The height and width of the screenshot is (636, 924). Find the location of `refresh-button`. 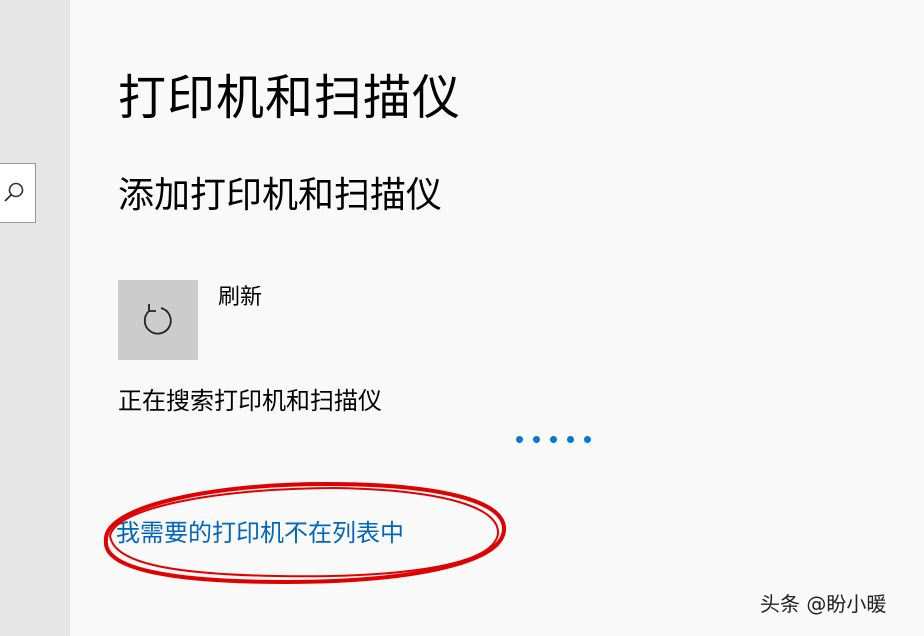

refresh-button is located at coordinates (158, 320).